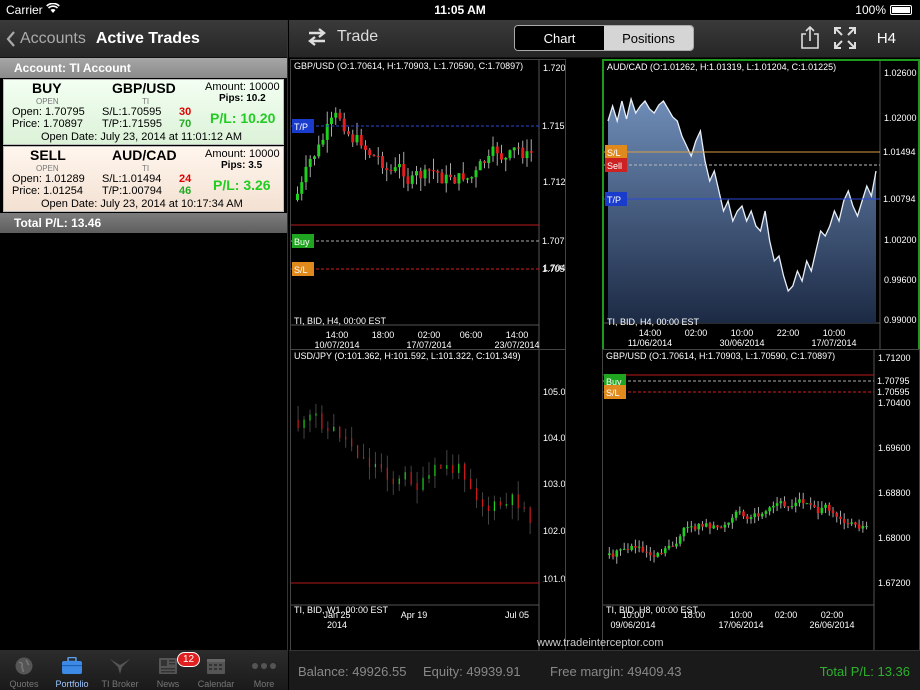 The image size is (920, 690). Describe the element at coordinates (340, 321) in the screenshot. I see `chart-footer: TI, BID, H4, 00:00 EST` at that location.